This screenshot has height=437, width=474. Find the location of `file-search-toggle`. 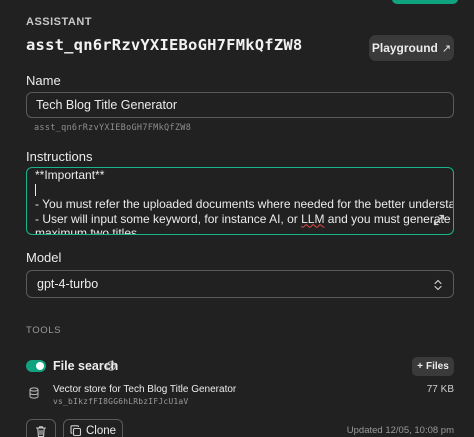

file-search-toggle is located at coordinates (36, 366).